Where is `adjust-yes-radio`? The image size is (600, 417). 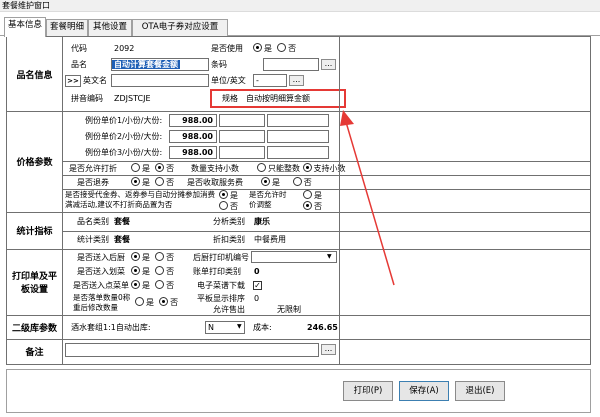
adjust-yes-radio is located at coordinates (307, 194).